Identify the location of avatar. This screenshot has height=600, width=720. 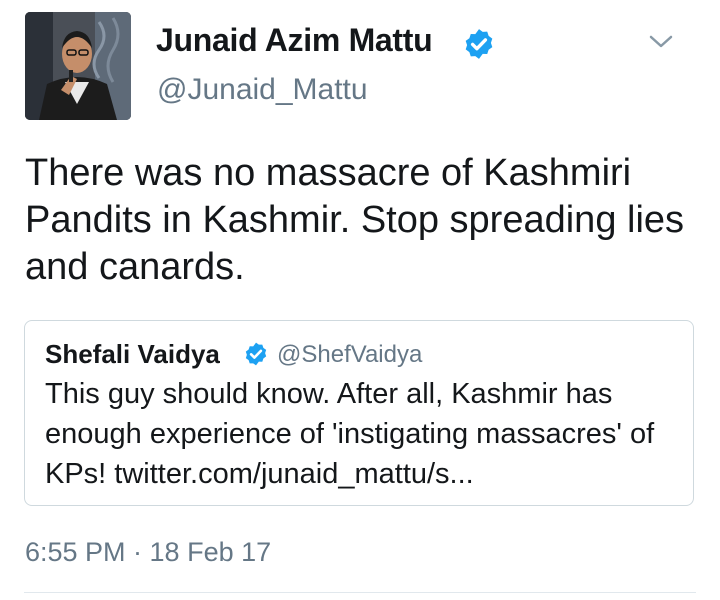
(78, 66).